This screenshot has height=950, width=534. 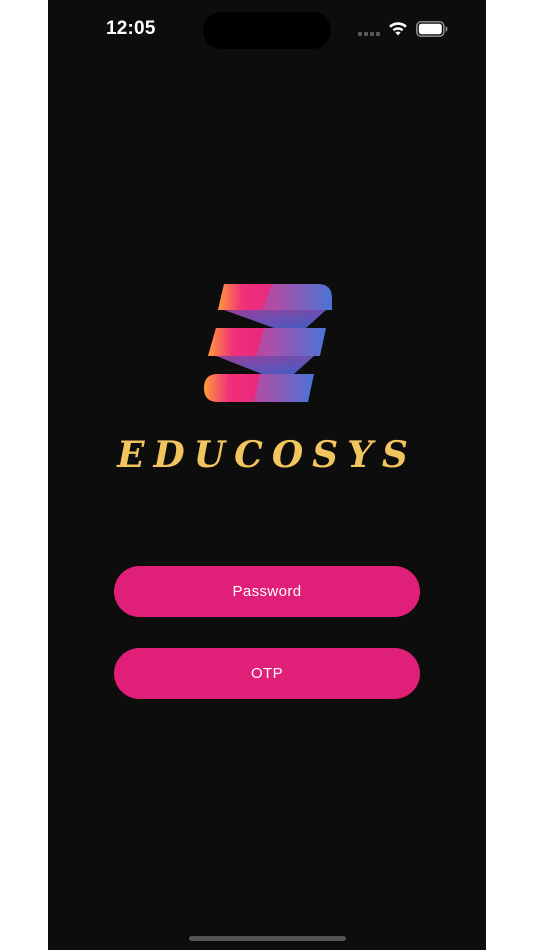 What do you see at coordinates (267, 938) in the screenshot?
I see `home-indicator` at bounding box center [267, 938].